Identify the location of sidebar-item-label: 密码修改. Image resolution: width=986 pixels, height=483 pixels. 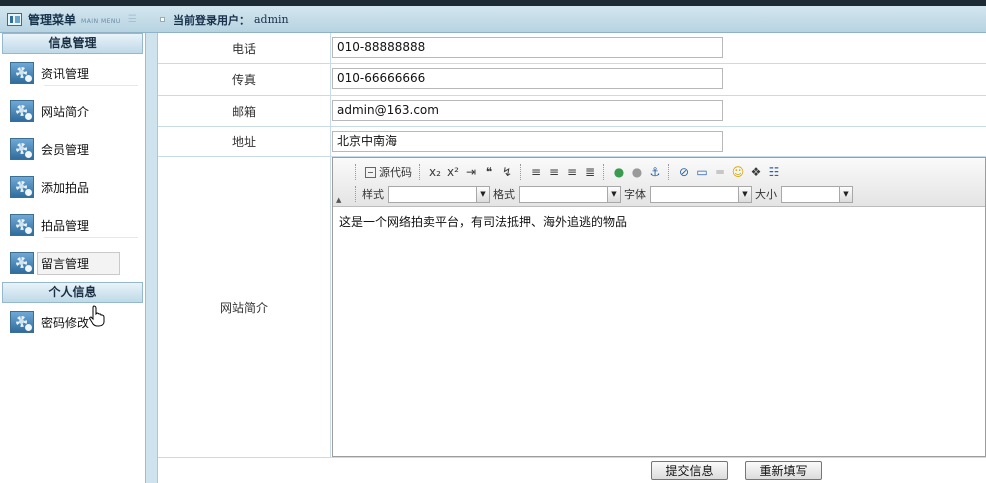
(65, 322).